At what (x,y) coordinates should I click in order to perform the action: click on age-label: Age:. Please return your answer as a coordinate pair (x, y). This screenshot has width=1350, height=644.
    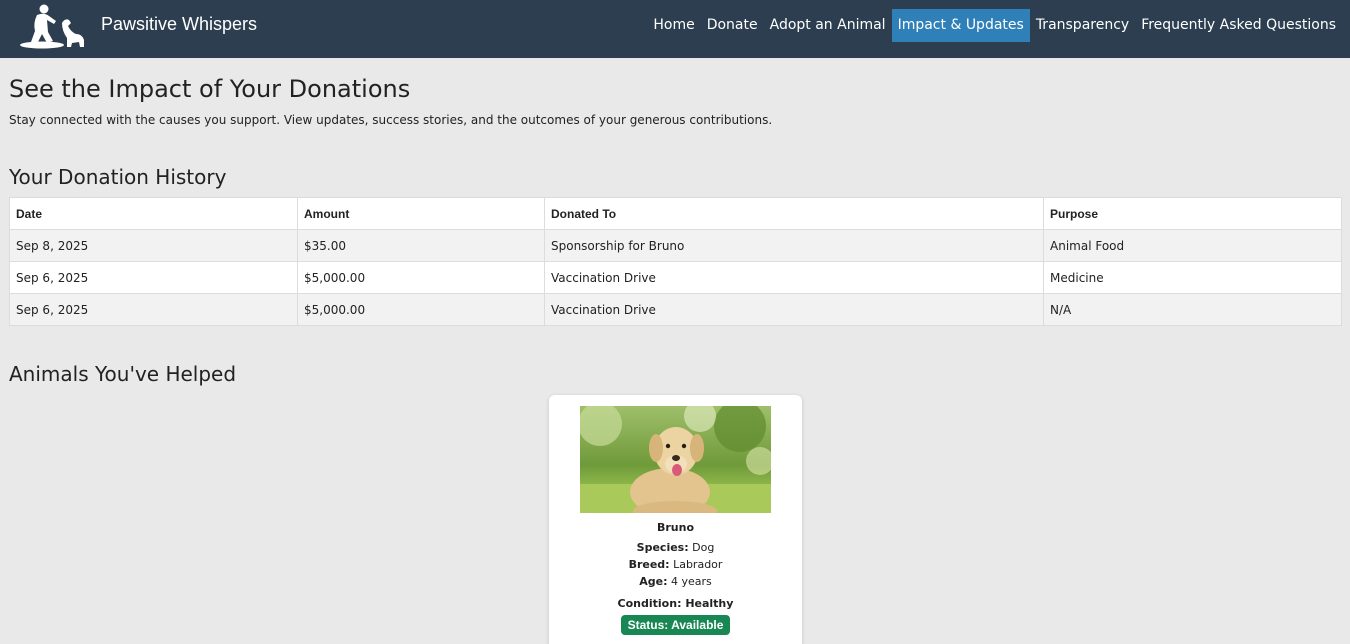
    Looking at the image, I should click on (653, 581).